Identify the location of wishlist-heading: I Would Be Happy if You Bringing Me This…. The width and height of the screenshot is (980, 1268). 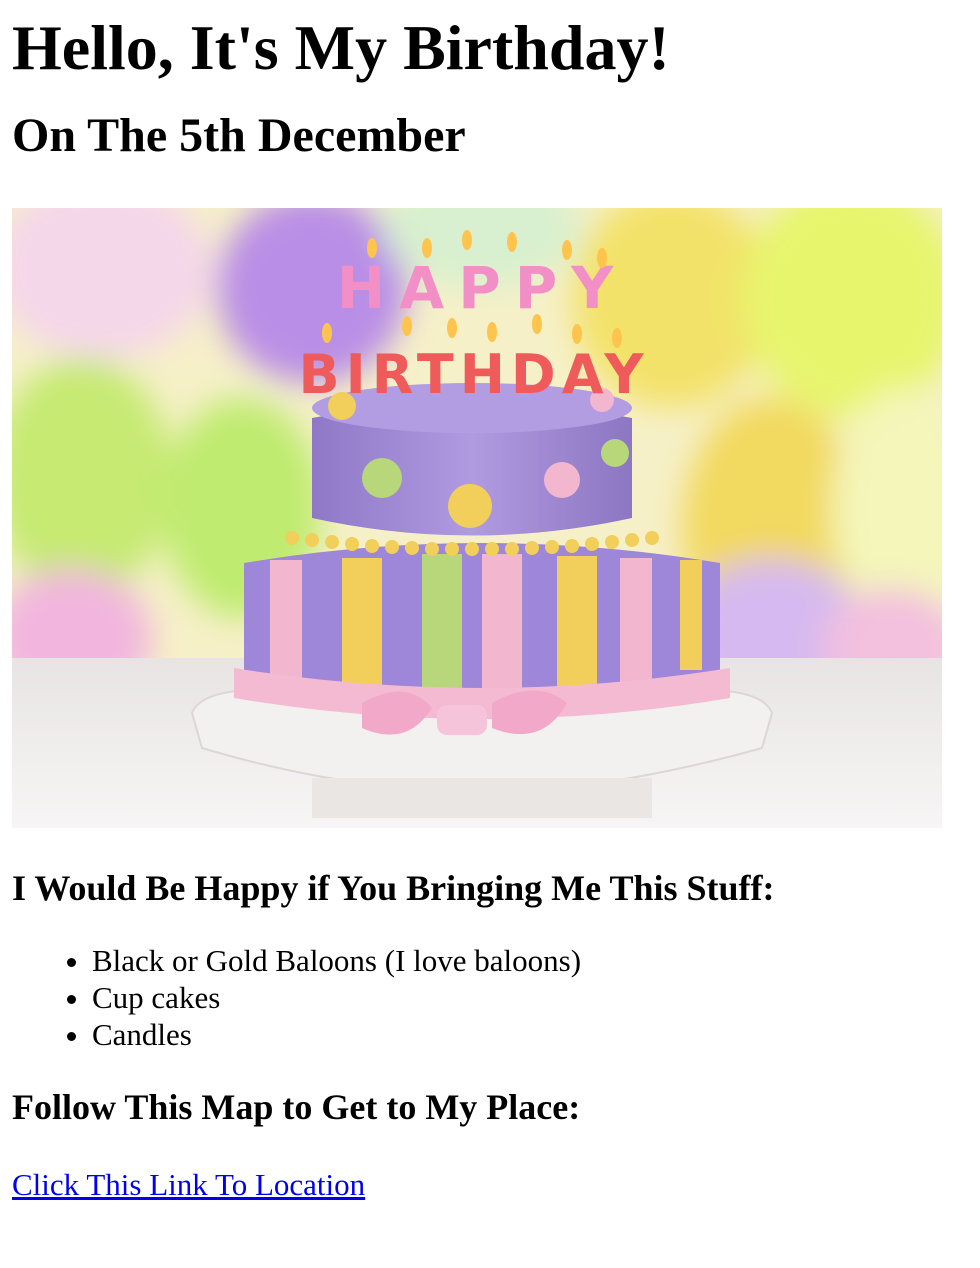
(393, 888).